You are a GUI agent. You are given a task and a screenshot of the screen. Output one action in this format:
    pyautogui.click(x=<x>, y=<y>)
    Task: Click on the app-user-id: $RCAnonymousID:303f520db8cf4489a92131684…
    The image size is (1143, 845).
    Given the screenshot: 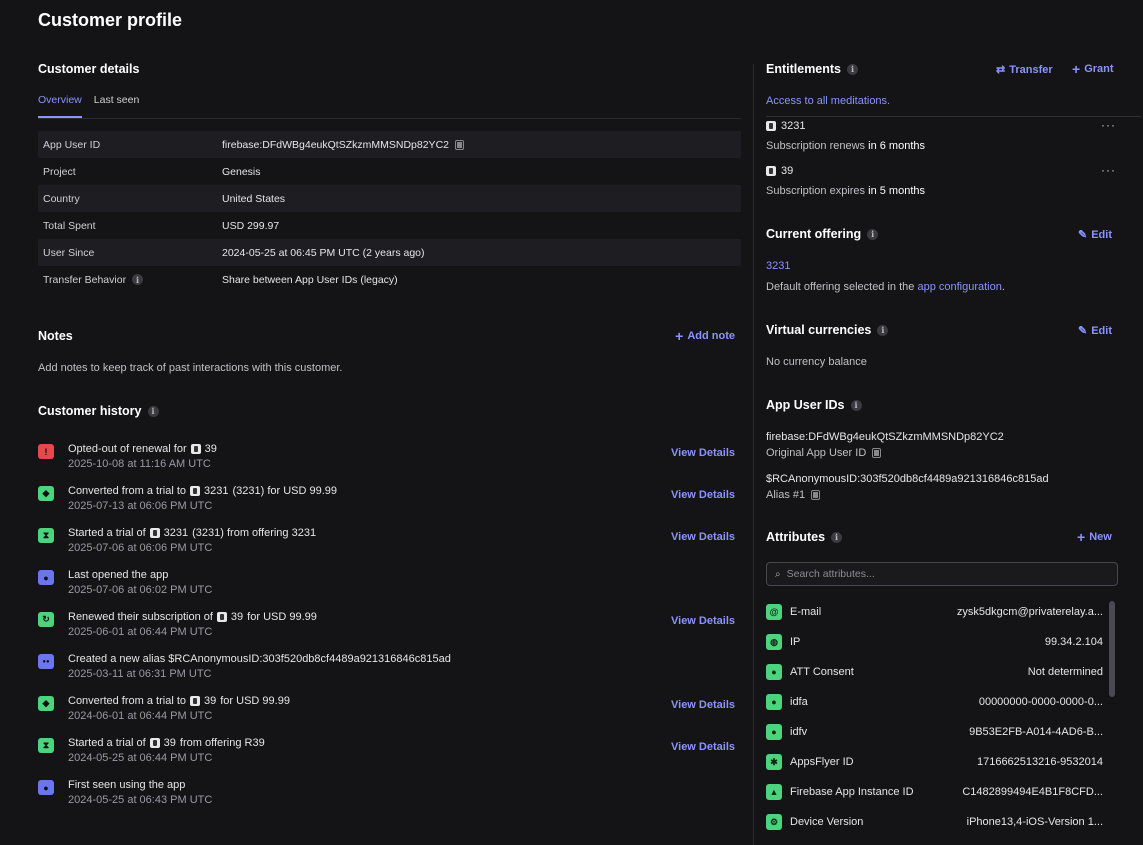 What is the action you would take?
    pyautogui.click(x=907, y=479)
    